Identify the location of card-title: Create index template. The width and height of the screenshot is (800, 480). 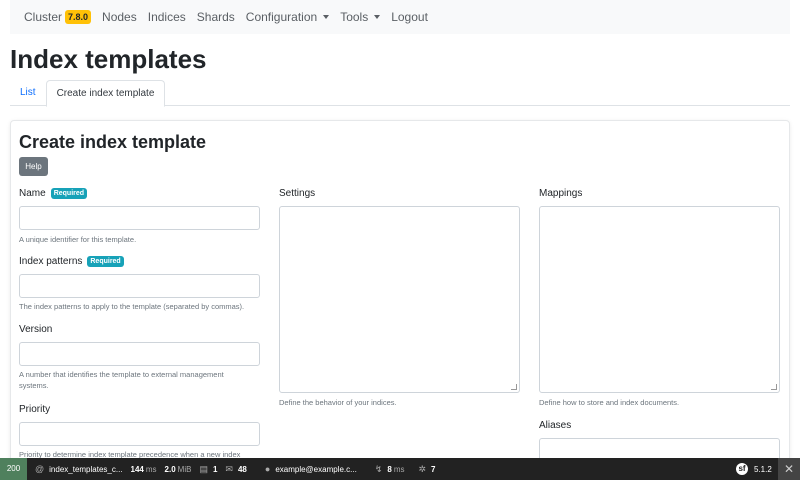
(113, 142).